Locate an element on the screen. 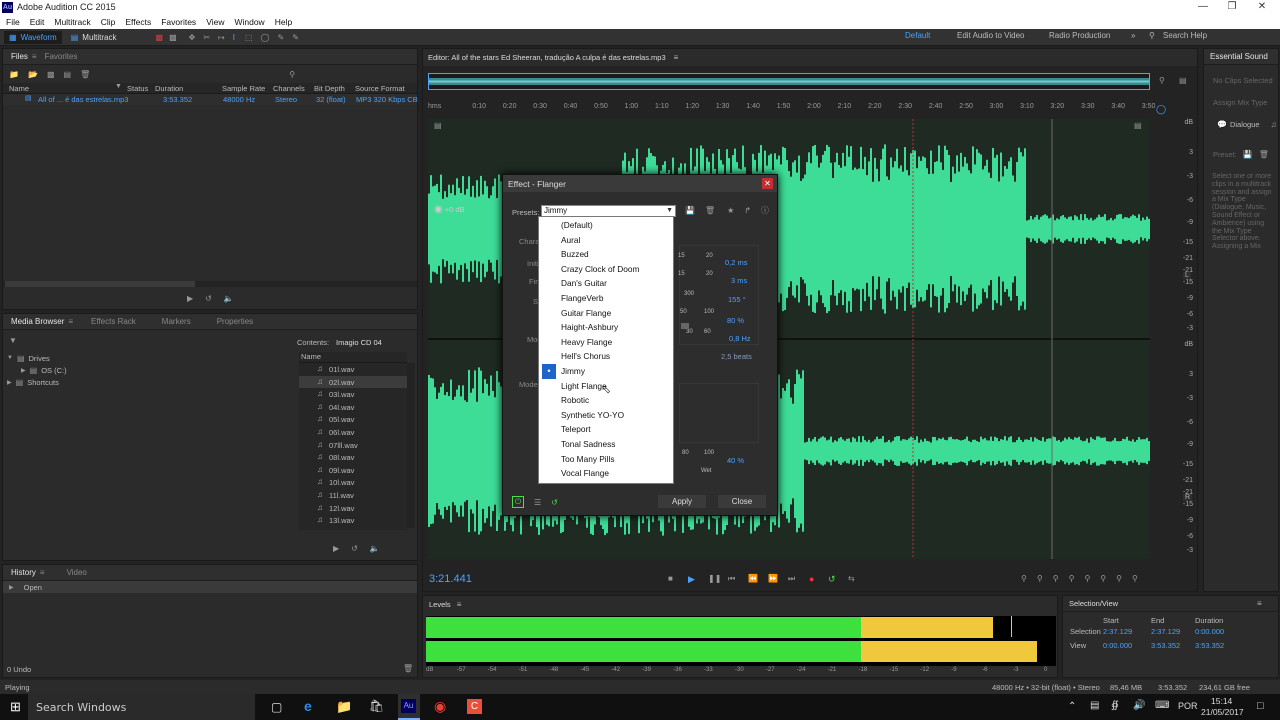 The height and width of the screenshot is (720, 1280). insert-icon: ▤ is located at coordinates (68, 74).